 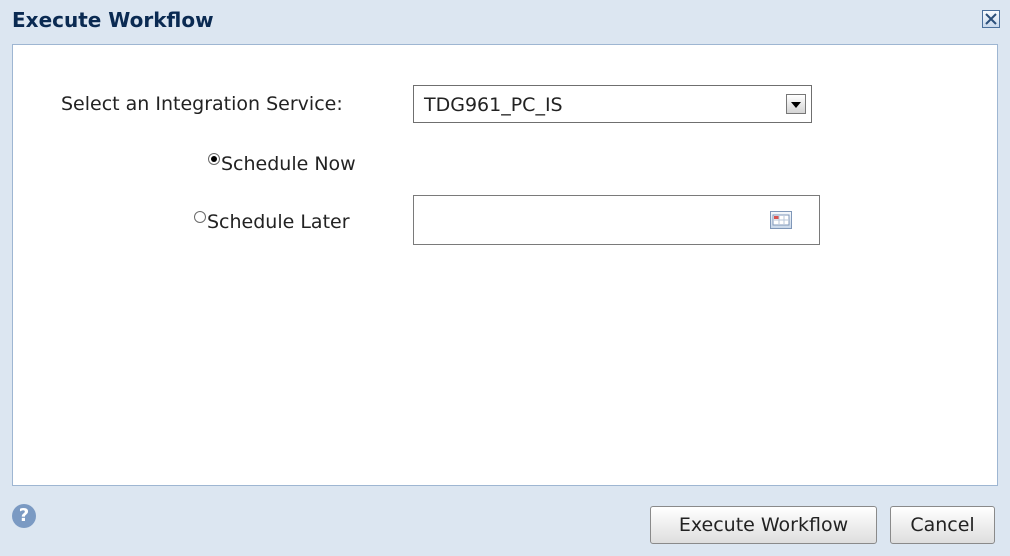 What do you see at coordinates (505, 521) in the screenshot?
I see `dialog-footer: ? Execute Workflow Cancel` at bounding box center [505, 521].